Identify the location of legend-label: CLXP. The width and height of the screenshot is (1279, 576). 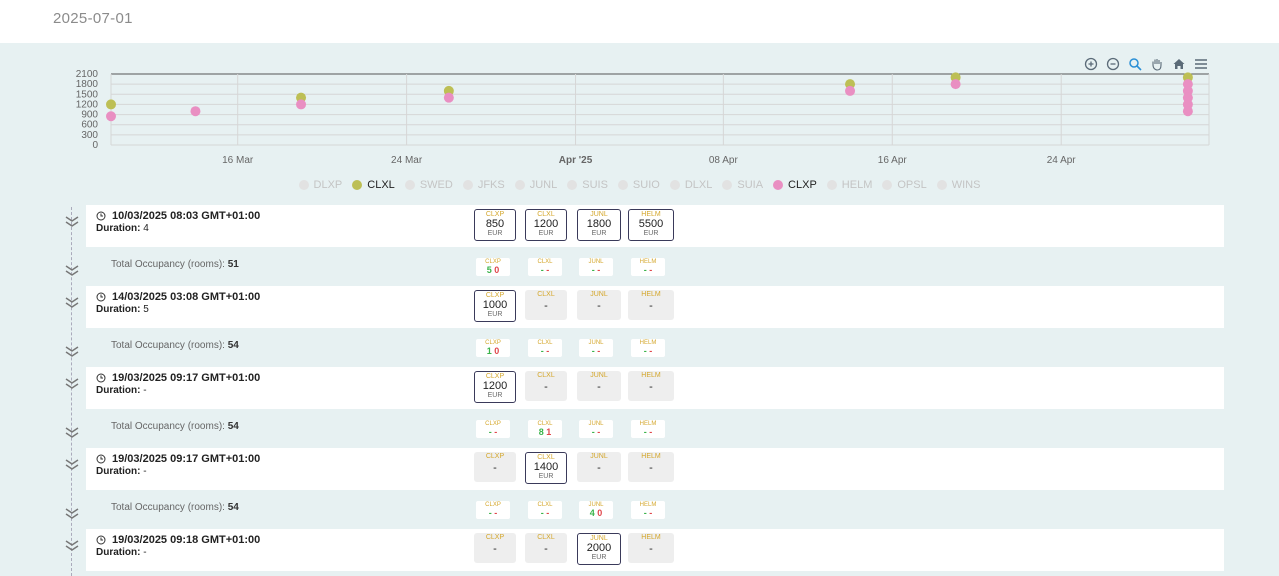
(802, 185).